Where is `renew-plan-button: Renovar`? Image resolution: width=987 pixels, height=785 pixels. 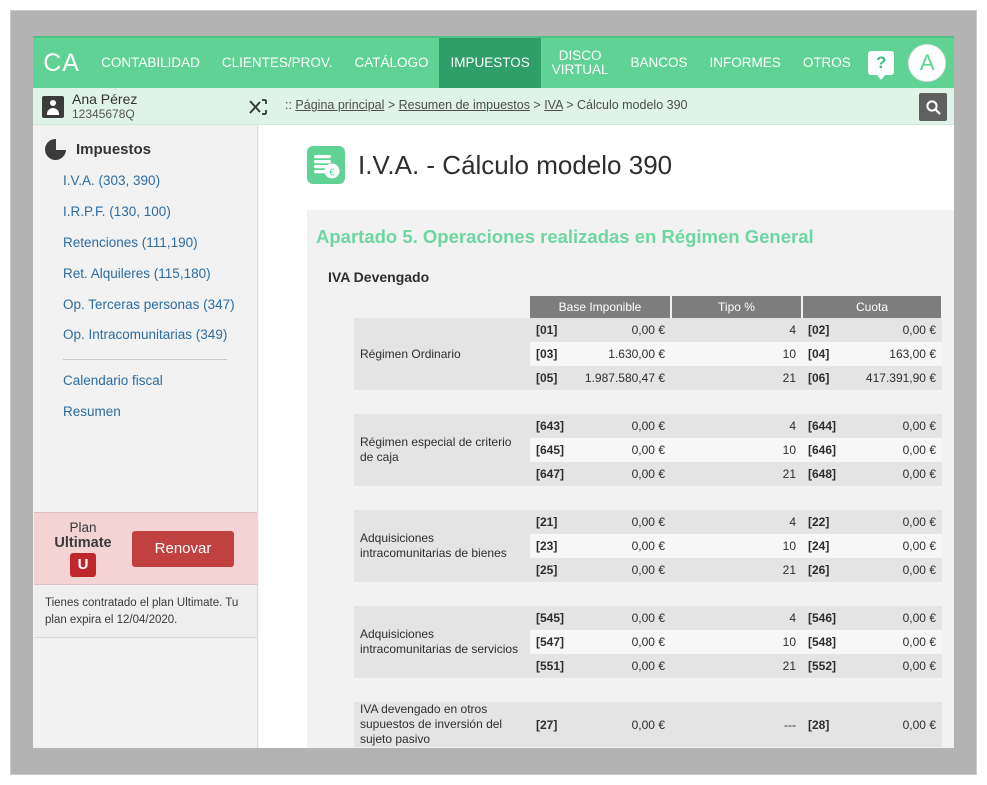
renew-plan-button: Renovar is located at coordinates (183, 548).